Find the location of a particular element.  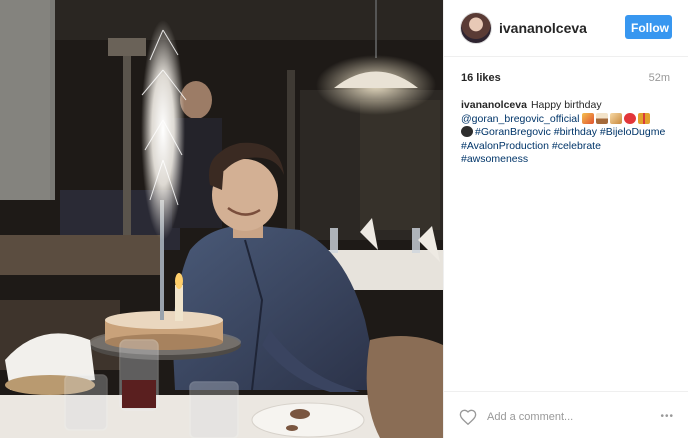

gift-icon is located at coordinates (644, 118).